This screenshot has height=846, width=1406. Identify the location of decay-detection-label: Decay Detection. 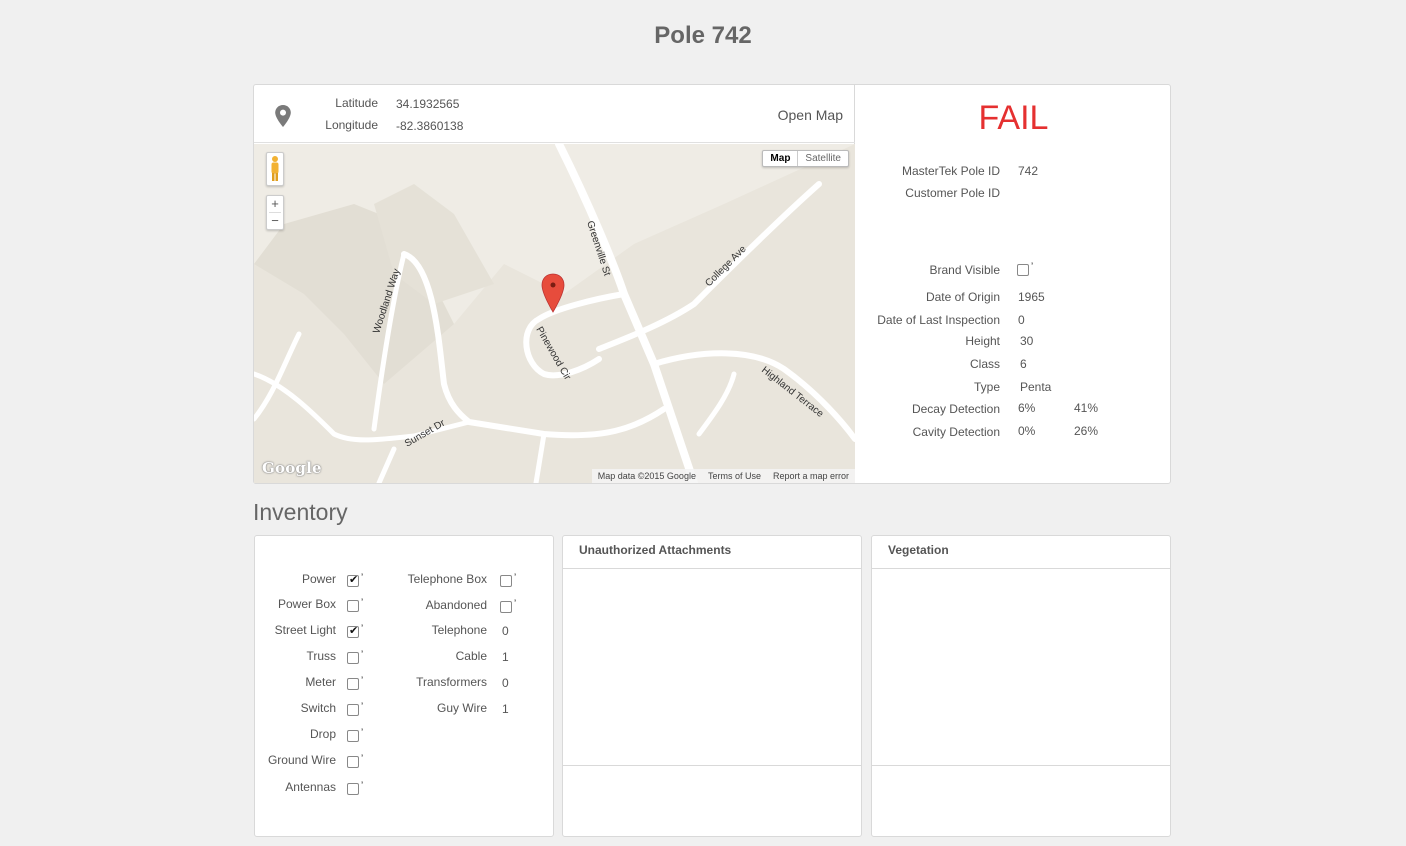
(955, 409).